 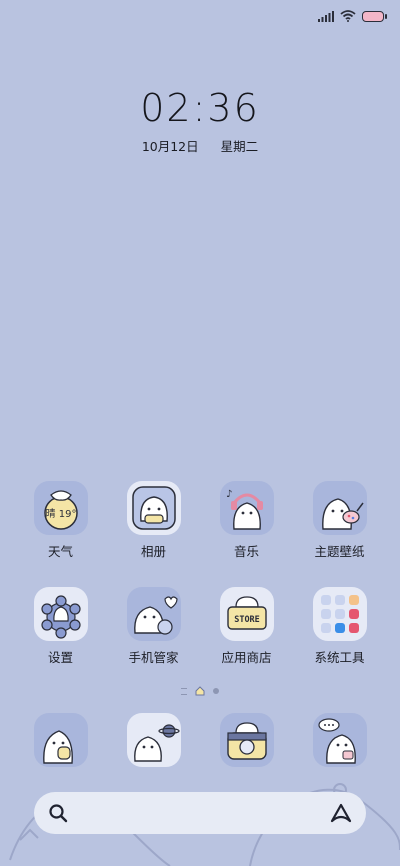 I want to click on app-themes: 主题壁纸, so click(x=340, y=520).